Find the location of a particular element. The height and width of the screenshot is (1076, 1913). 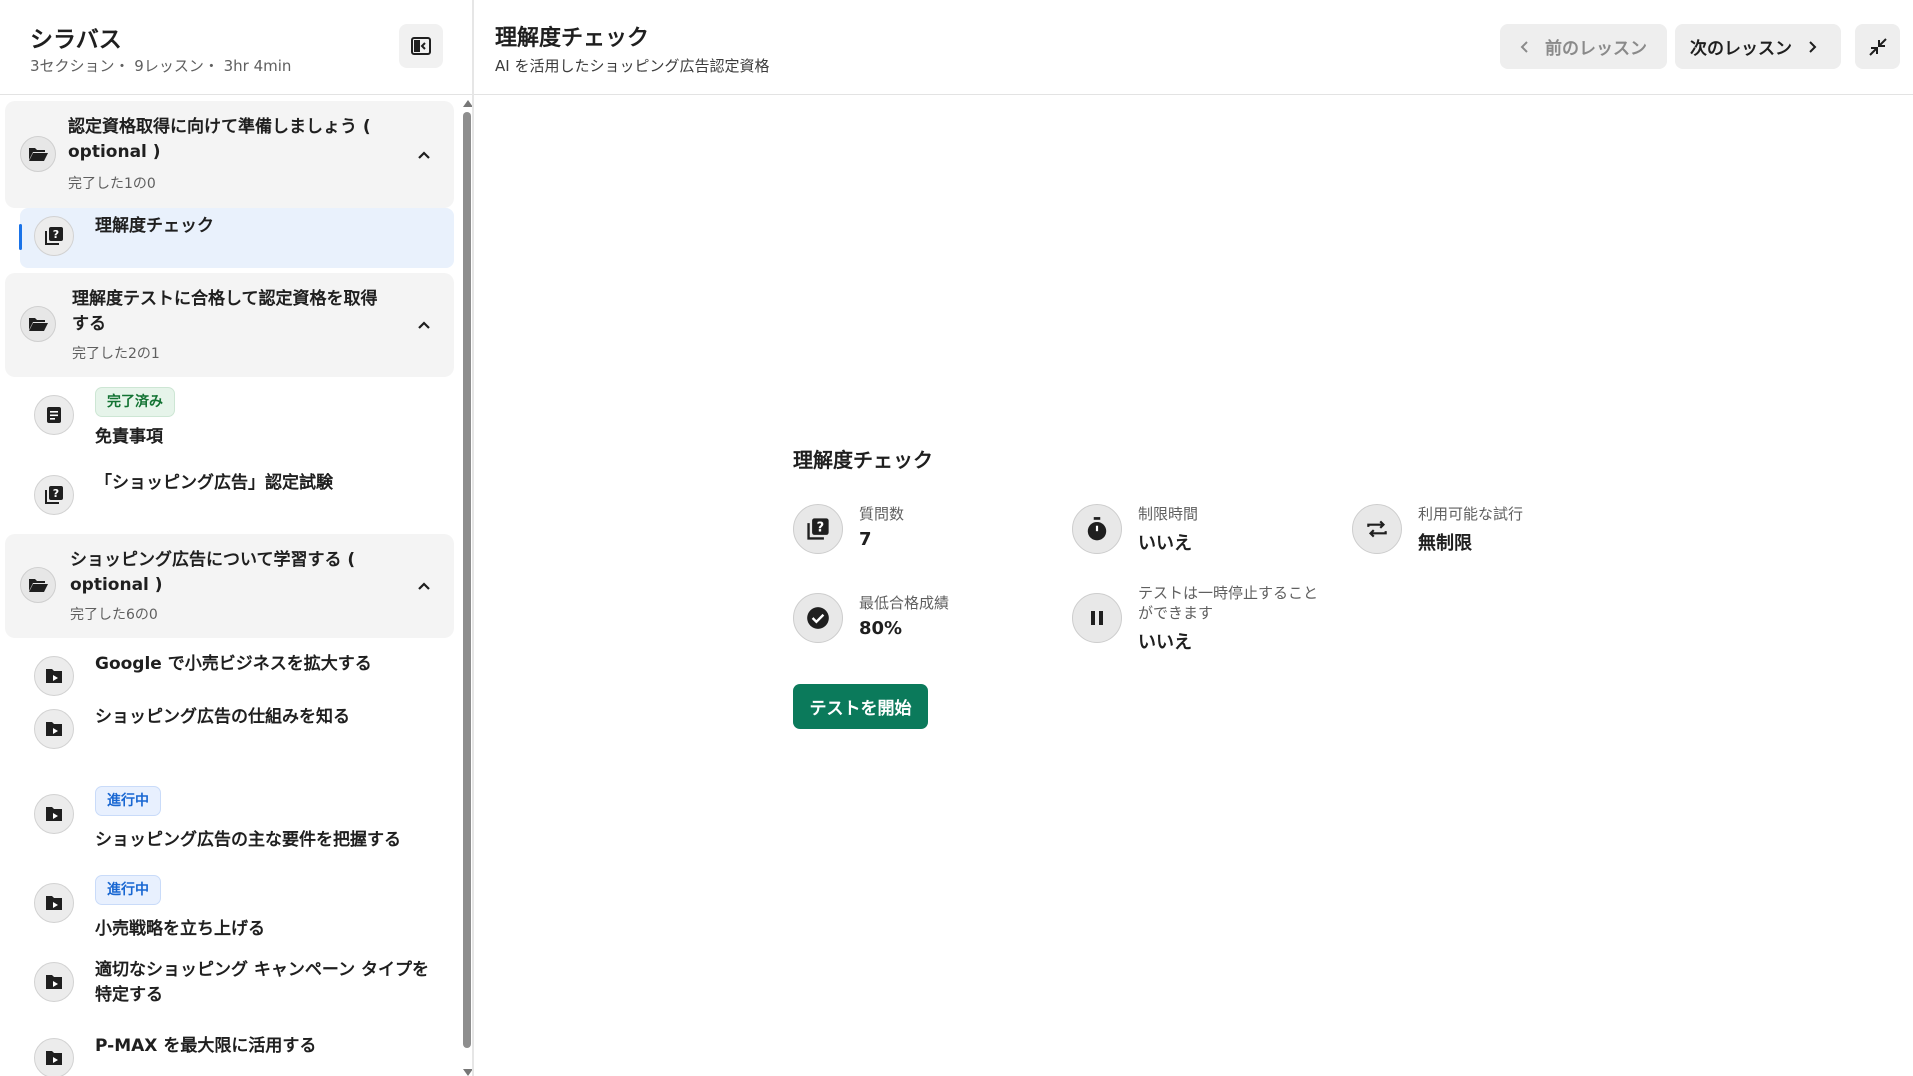

collapse-sidebar-button is located at coordinates (421, 46).